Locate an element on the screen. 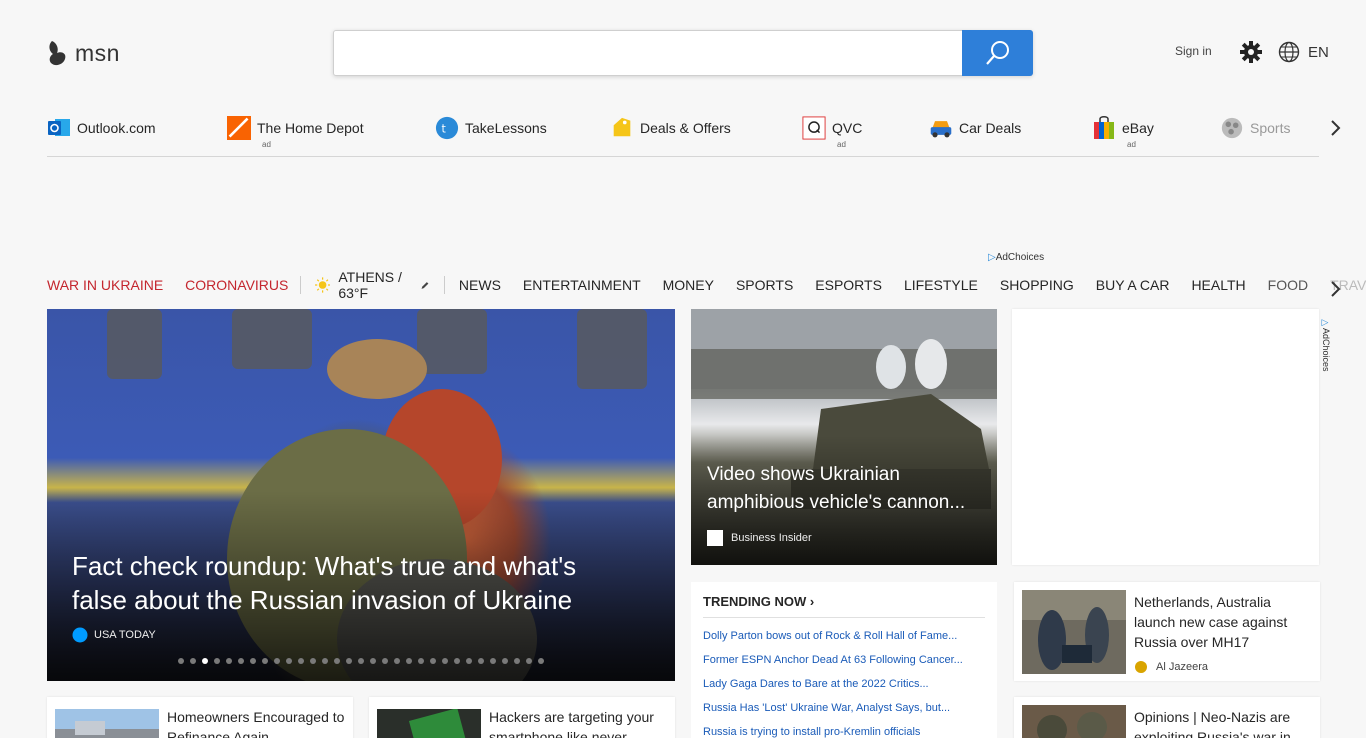 This screenshot has height=738, width=1366. news-card-refinance: Homeowners Encouraged to Refinance Again is located at coordinates (200, 717).